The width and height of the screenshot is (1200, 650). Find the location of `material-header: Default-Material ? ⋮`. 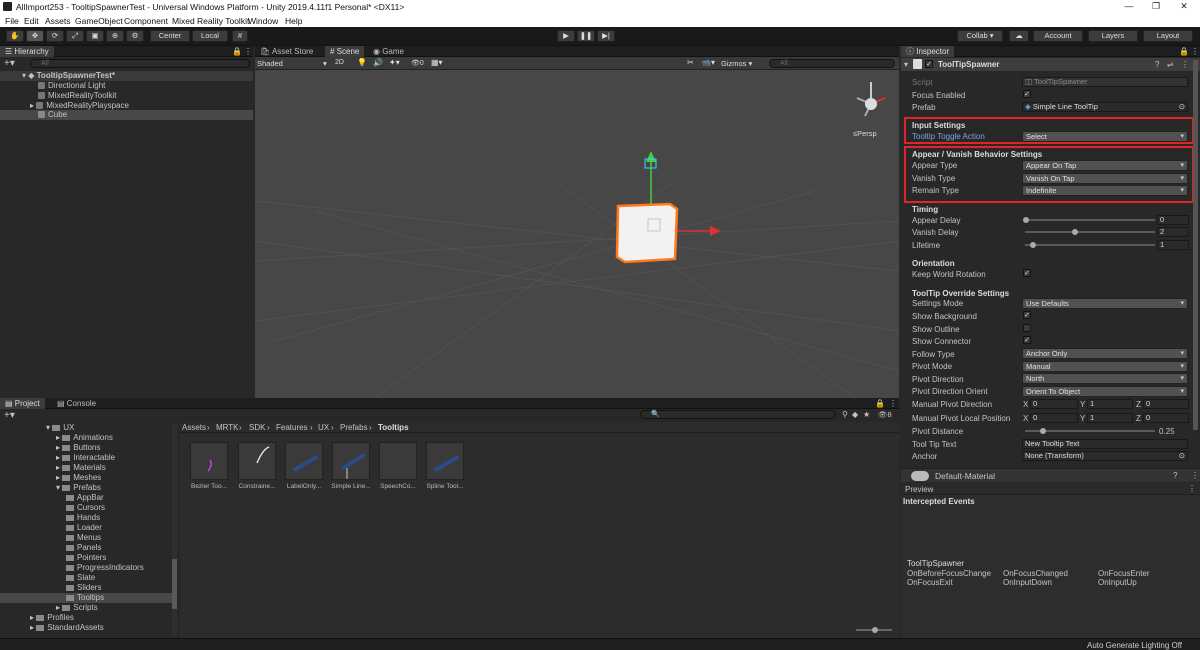

material-header: Default-Material ? ⋮ is located at coordinates (1050, 475).